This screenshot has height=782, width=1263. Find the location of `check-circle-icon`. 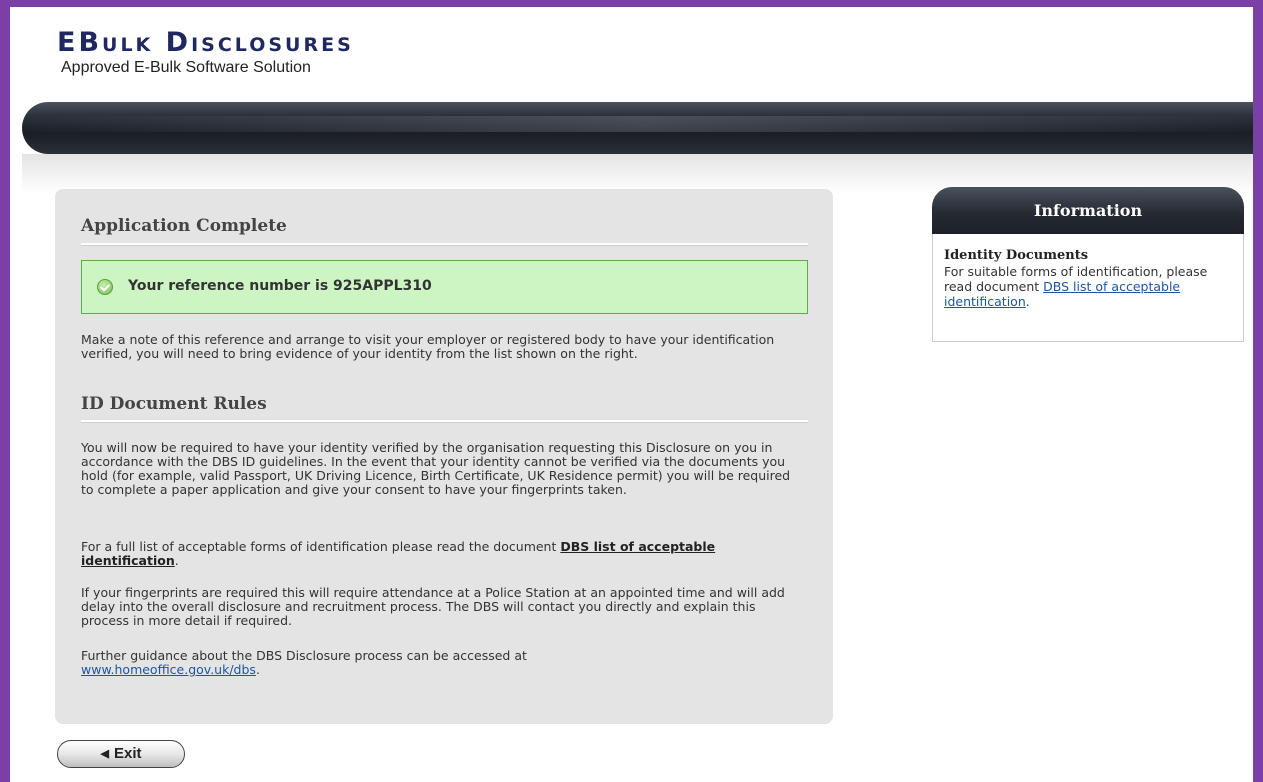

check-circle-icon is located at coordinates (105, 287).